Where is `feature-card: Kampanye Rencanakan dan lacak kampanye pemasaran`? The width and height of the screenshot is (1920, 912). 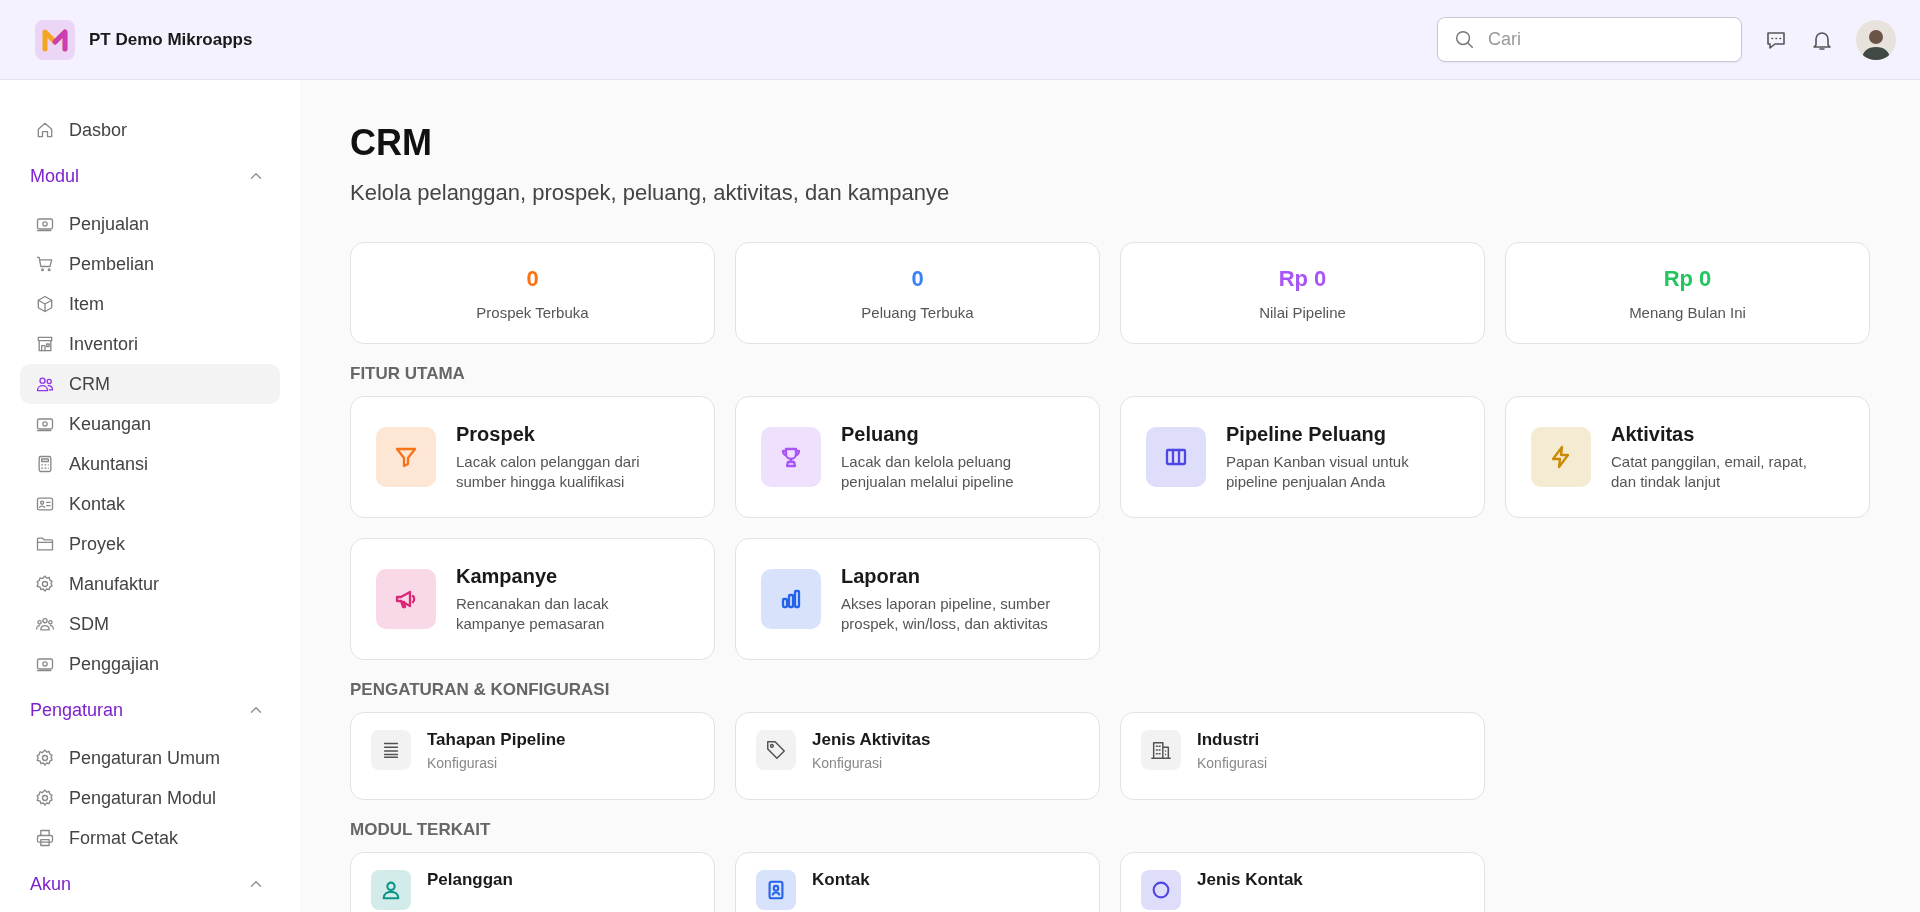 feature-card: Kampanye Rencanakan dan lacak kampanye pemasaran is located at coordinates (532, 599).